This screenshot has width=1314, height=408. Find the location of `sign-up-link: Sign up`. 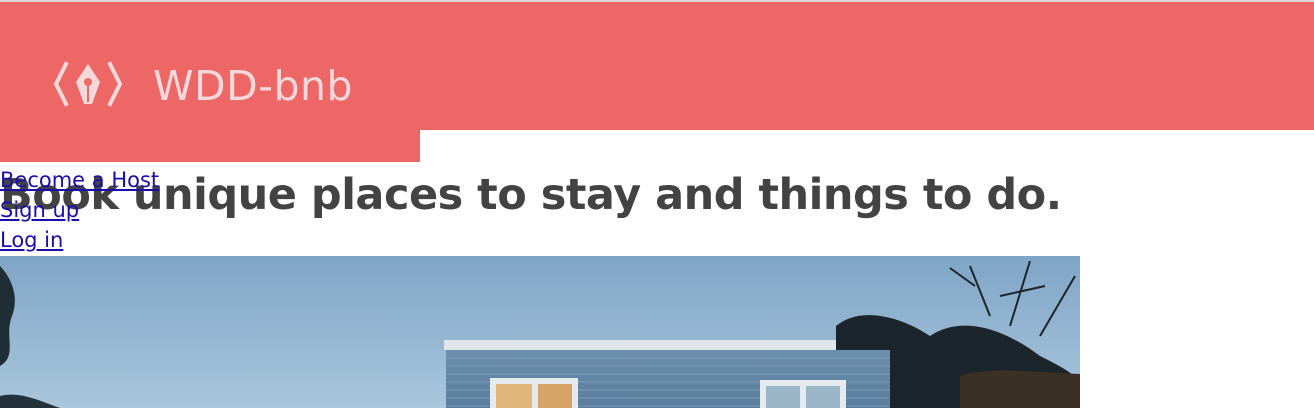

sign-up-link: Sign up is located at coordinates (79, 210).